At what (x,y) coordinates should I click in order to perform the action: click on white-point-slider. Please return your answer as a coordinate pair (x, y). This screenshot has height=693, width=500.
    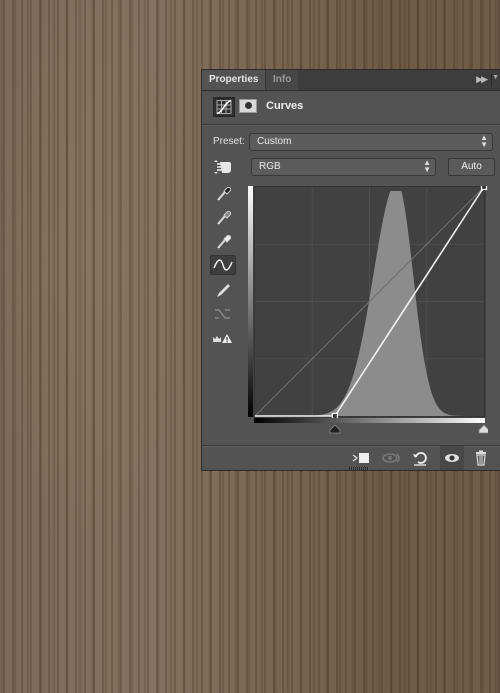
    Looking at the image, I should click on (483, 429).